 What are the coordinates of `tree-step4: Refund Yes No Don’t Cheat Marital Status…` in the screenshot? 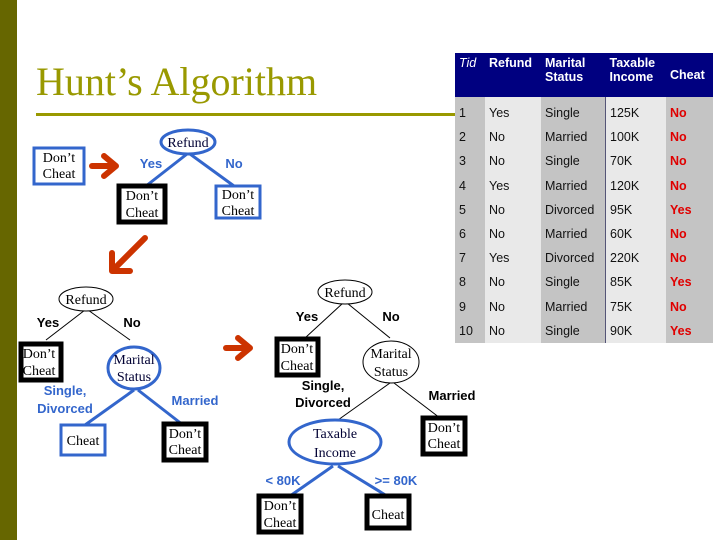 It's located at (366, 407).